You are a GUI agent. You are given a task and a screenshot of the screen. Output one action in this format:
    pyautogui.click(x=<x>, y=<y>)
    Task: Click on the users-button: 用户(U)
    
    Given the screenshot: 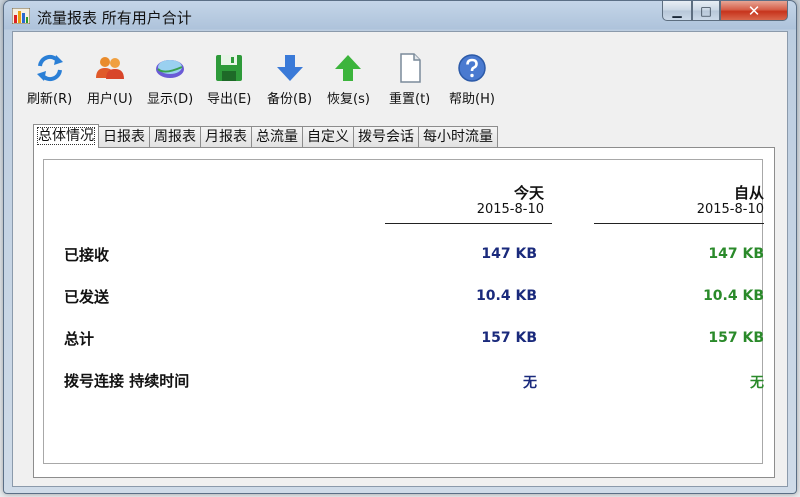 What is the action you would take?
    pyautogui.click(x=110, y=80)
    